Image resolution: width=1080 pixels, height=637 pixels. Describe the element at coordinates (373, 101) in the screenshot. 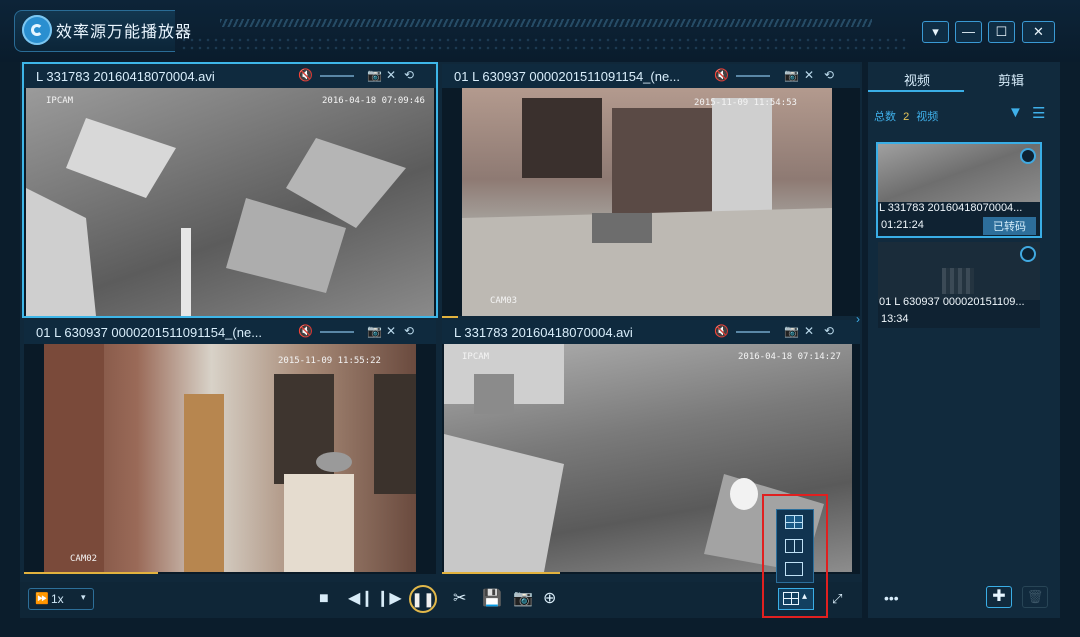

I see `osd-timestamp: 2016-04-18 07:09:46` at that location.